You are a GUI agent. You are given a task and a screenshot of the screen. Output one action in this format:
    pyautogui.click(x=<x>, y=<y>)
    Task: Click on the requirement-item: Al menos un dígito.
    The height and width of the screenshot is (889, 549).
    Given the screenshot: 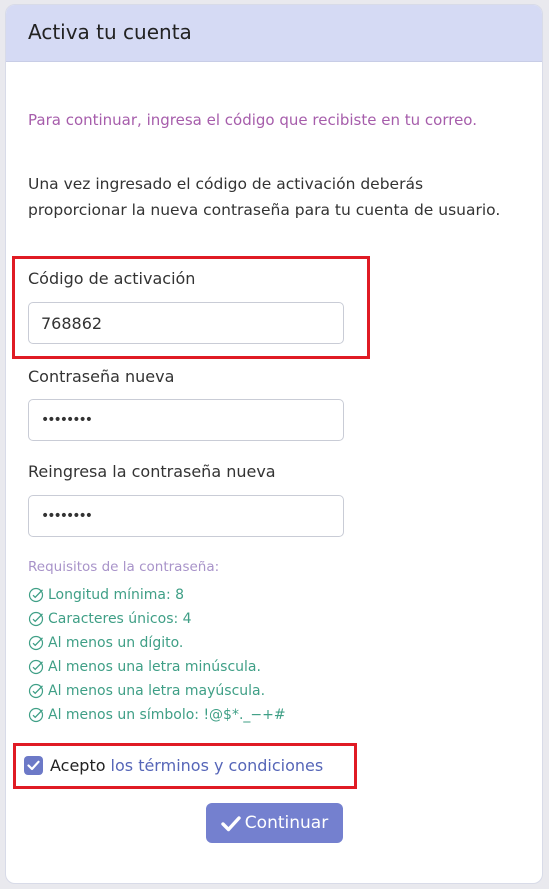 What is the action you would take?
    pyautogui.click(x=157, y=643)
    